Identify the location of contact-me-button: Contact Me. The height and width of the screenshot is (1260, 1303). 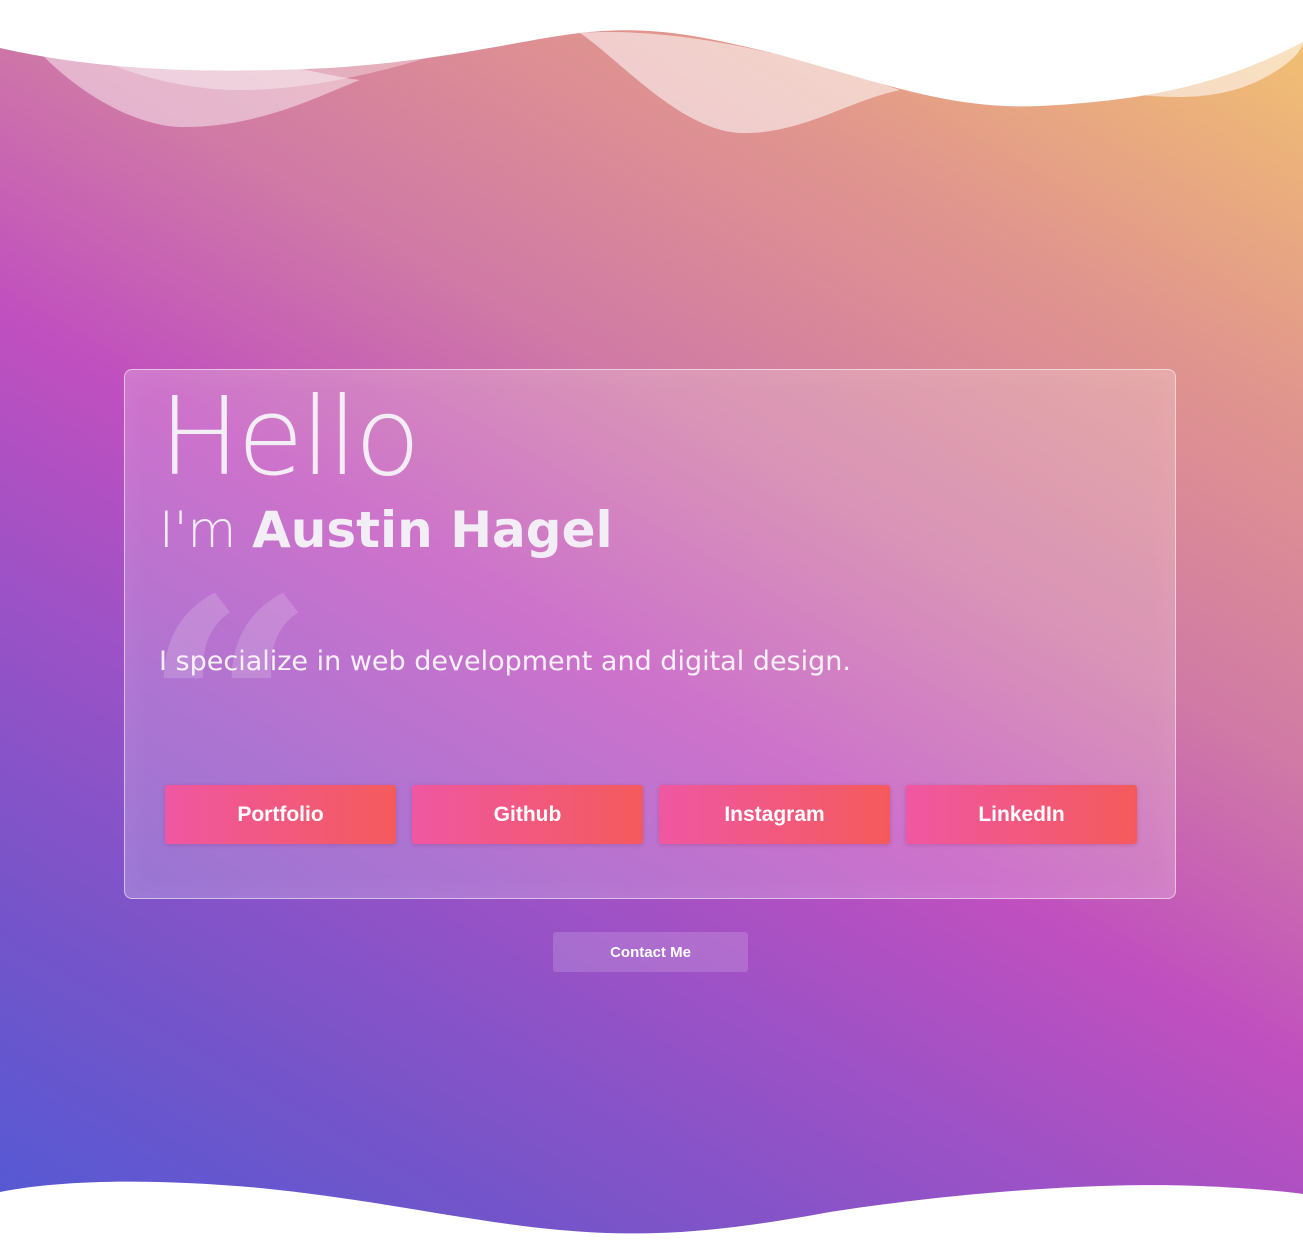
(650, 952).